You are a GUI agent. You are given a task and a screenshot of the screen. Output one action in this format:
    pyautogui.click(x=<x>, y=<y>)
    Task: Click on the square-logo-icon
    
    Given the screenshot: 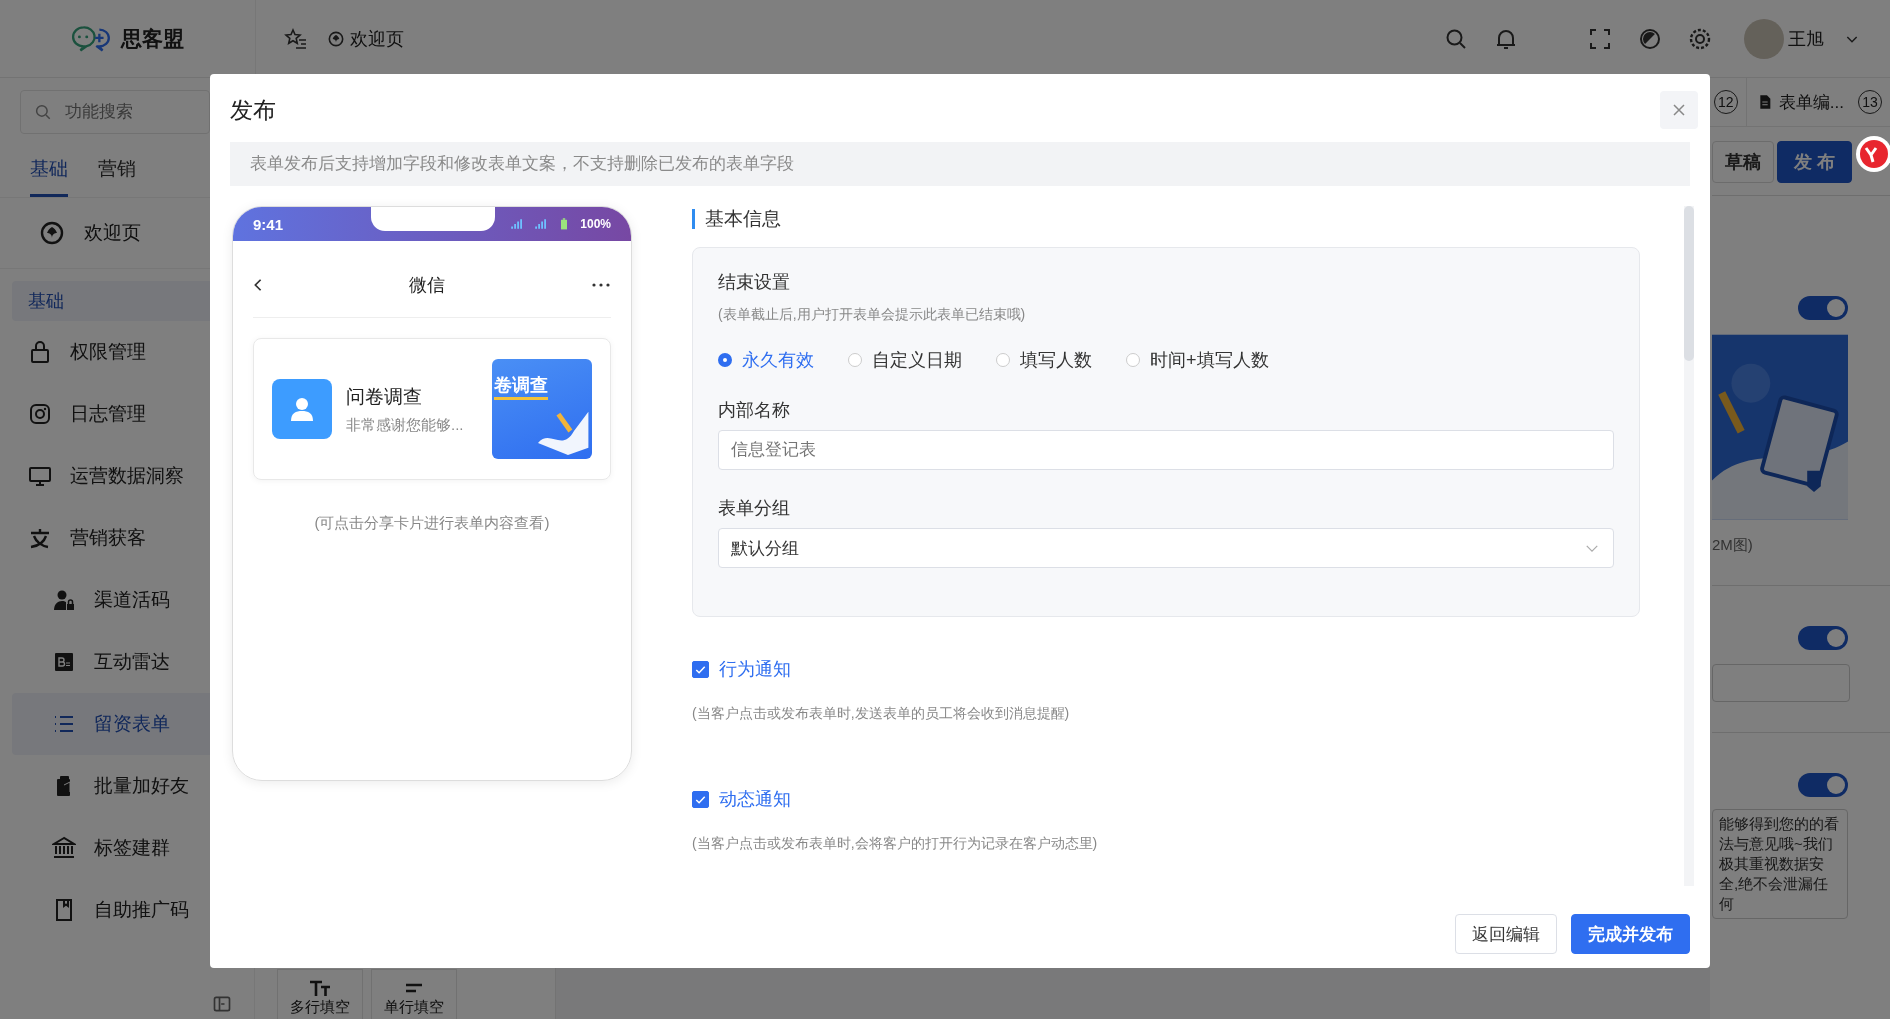 What is the action you would take?
    pyautogui.click(x=64, y=662)
    